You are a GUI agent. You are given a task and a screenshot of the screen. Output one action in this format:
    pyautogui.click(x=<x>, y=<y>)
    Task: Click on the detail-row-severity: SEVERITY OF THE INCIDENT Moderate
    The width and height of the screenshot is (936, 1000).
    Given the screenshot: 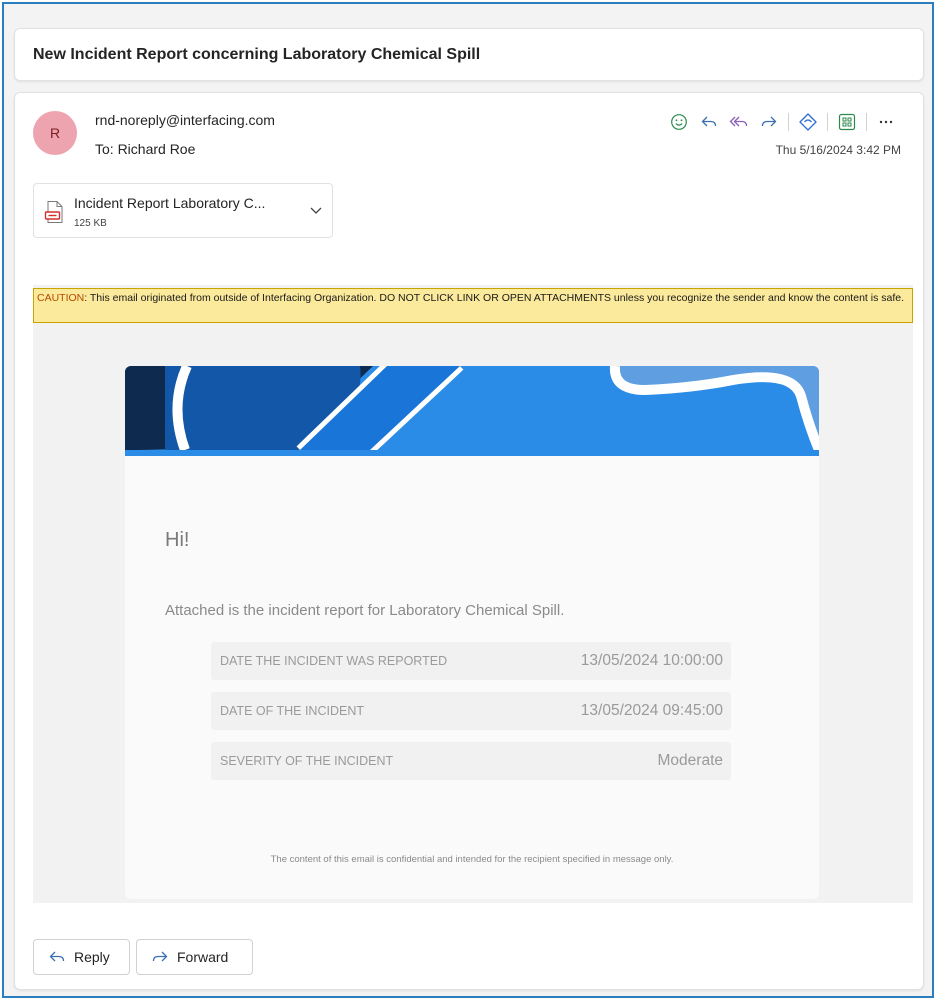 What is the action you would take?
    pyautogui.click(x=471, y=761)
    